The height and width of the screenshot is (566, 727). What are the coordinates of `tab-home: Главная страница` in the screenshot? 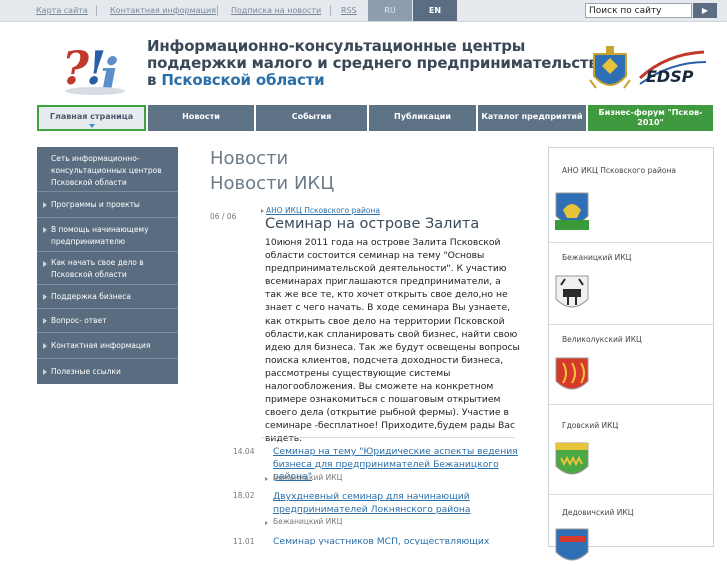 It's located at (91, 118).